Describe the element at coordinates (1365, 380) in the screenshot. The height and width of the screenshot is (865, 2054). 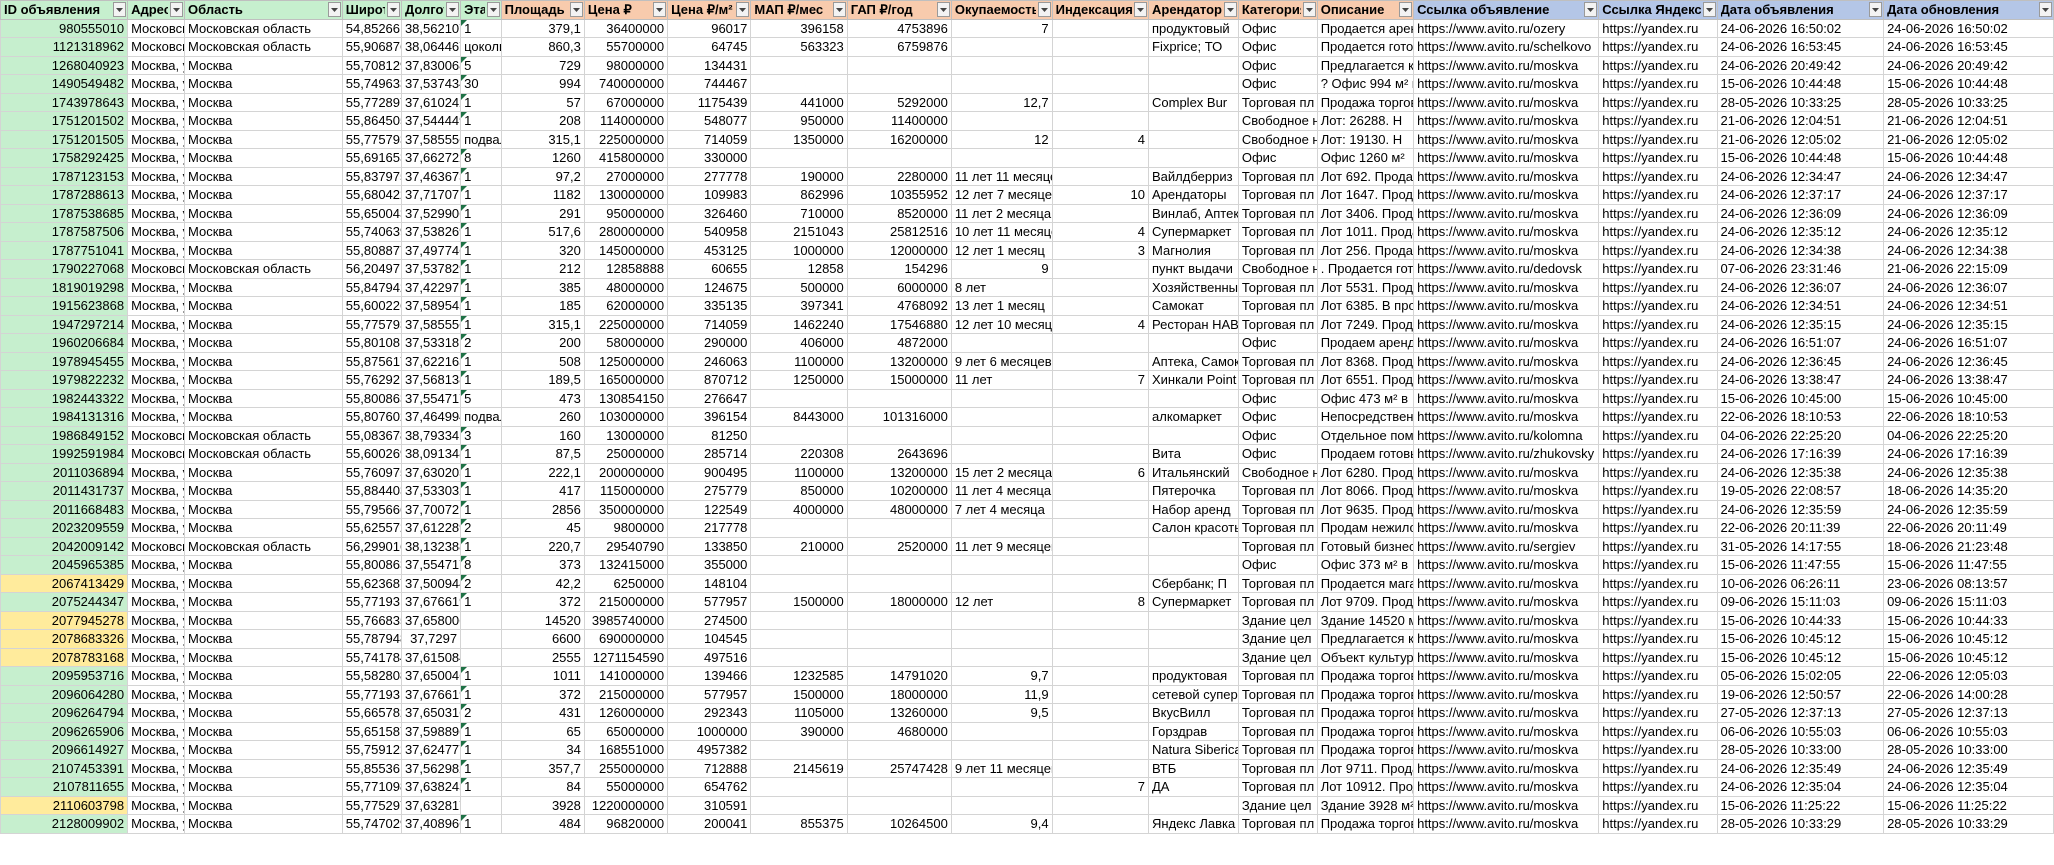
I see `cell-description: Лот 6551. Продажа` at that location.